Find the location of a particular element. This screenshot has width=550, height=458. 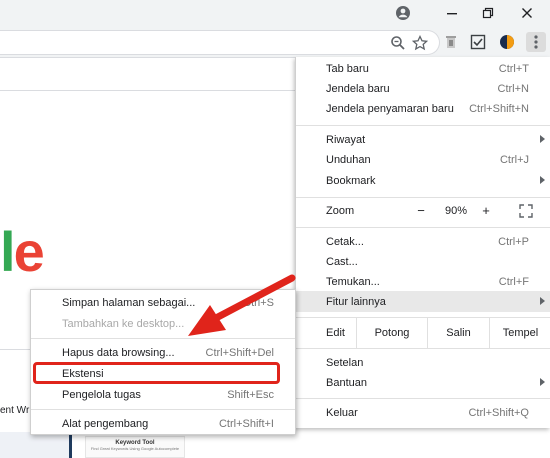

menu-item-more-tools: Fitur lainnya is located at coordinates (423, 301).